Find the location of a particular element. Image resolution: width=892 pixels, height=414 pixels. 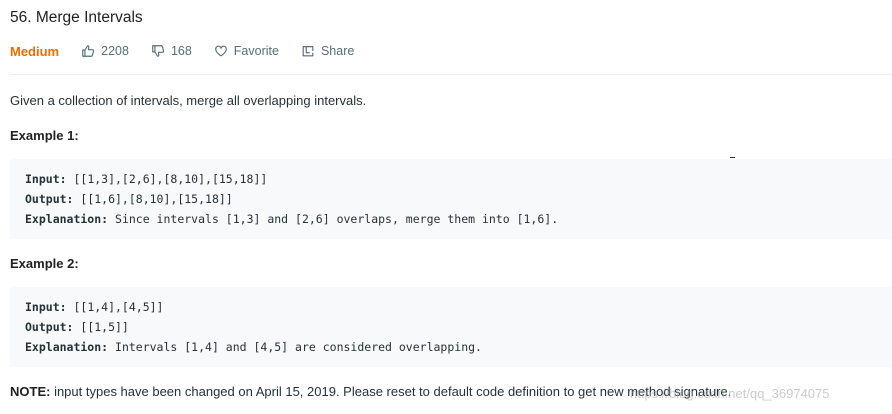

problem-meta-bar: Medium 2208 168 Favorite Share is located at coordinates (193, 51).